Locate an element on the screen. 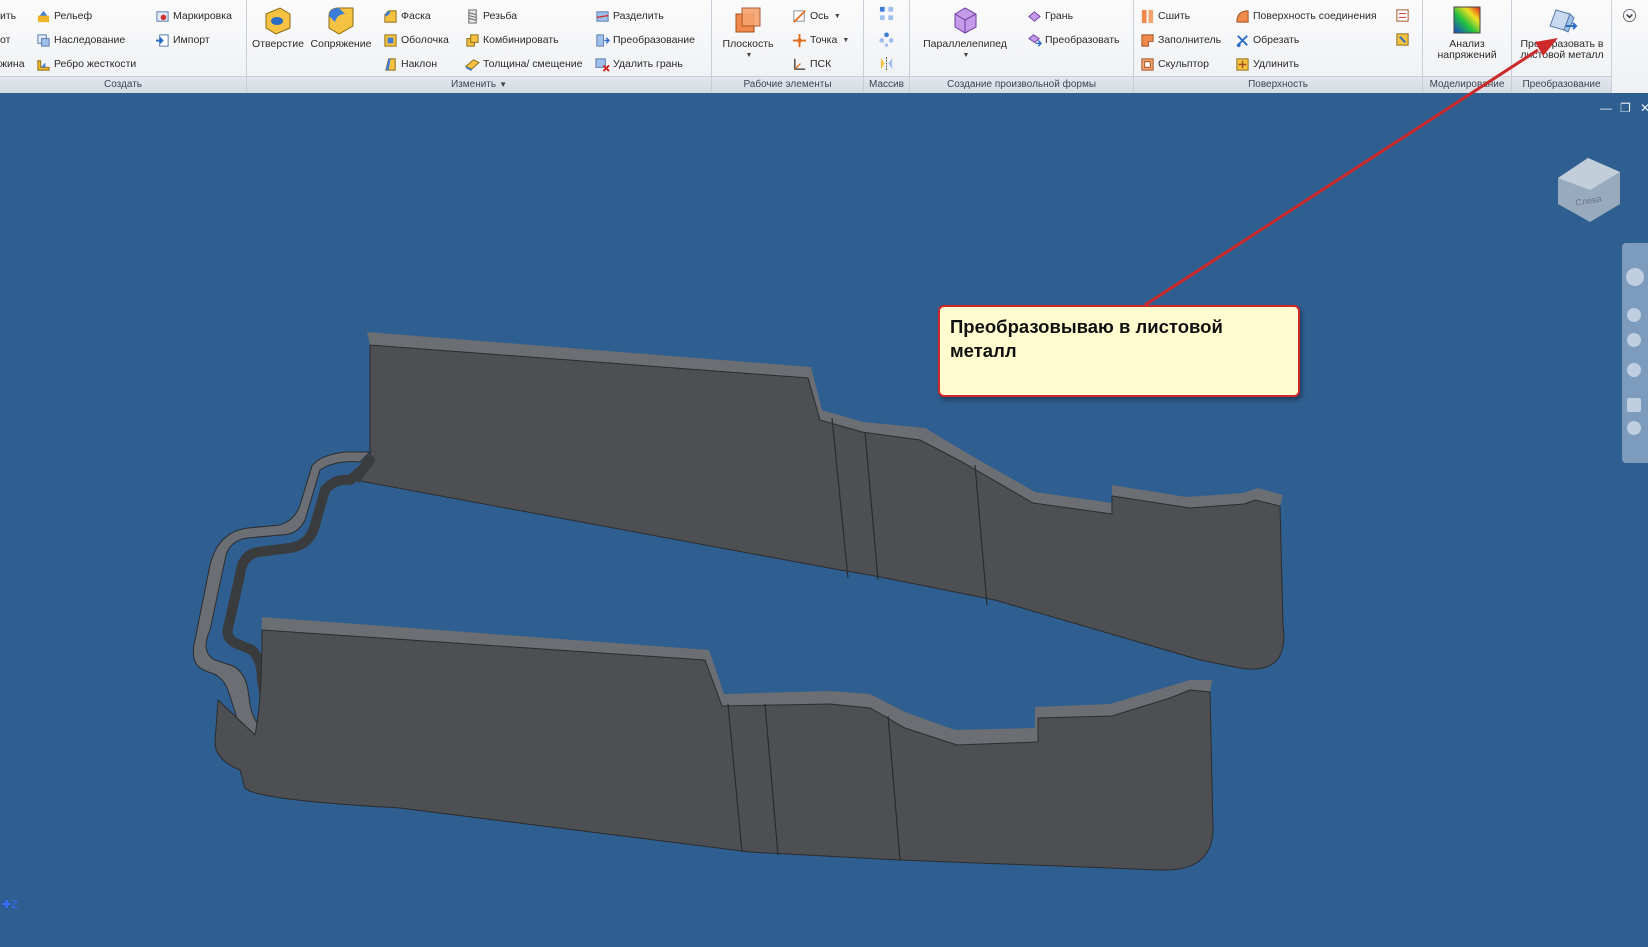 This screenshot has height=947, width=1648. extend-button: Удлинить is located at coordinates (1267, 64).